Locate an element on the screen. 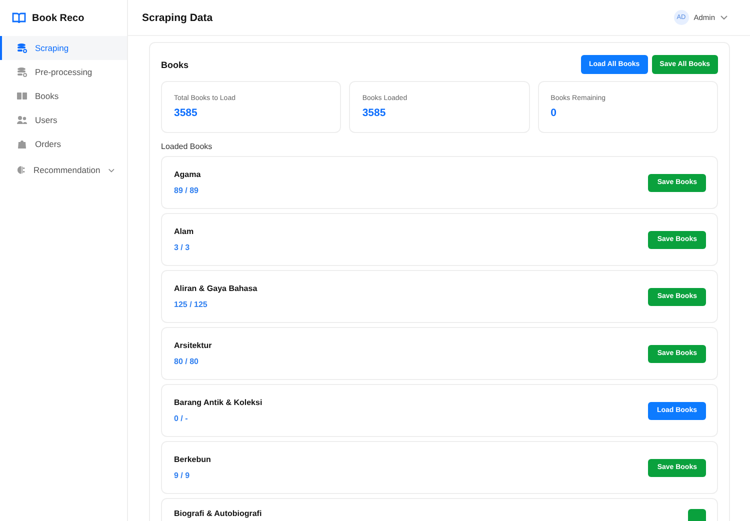  database-icon is located at coordinates (22, 72).